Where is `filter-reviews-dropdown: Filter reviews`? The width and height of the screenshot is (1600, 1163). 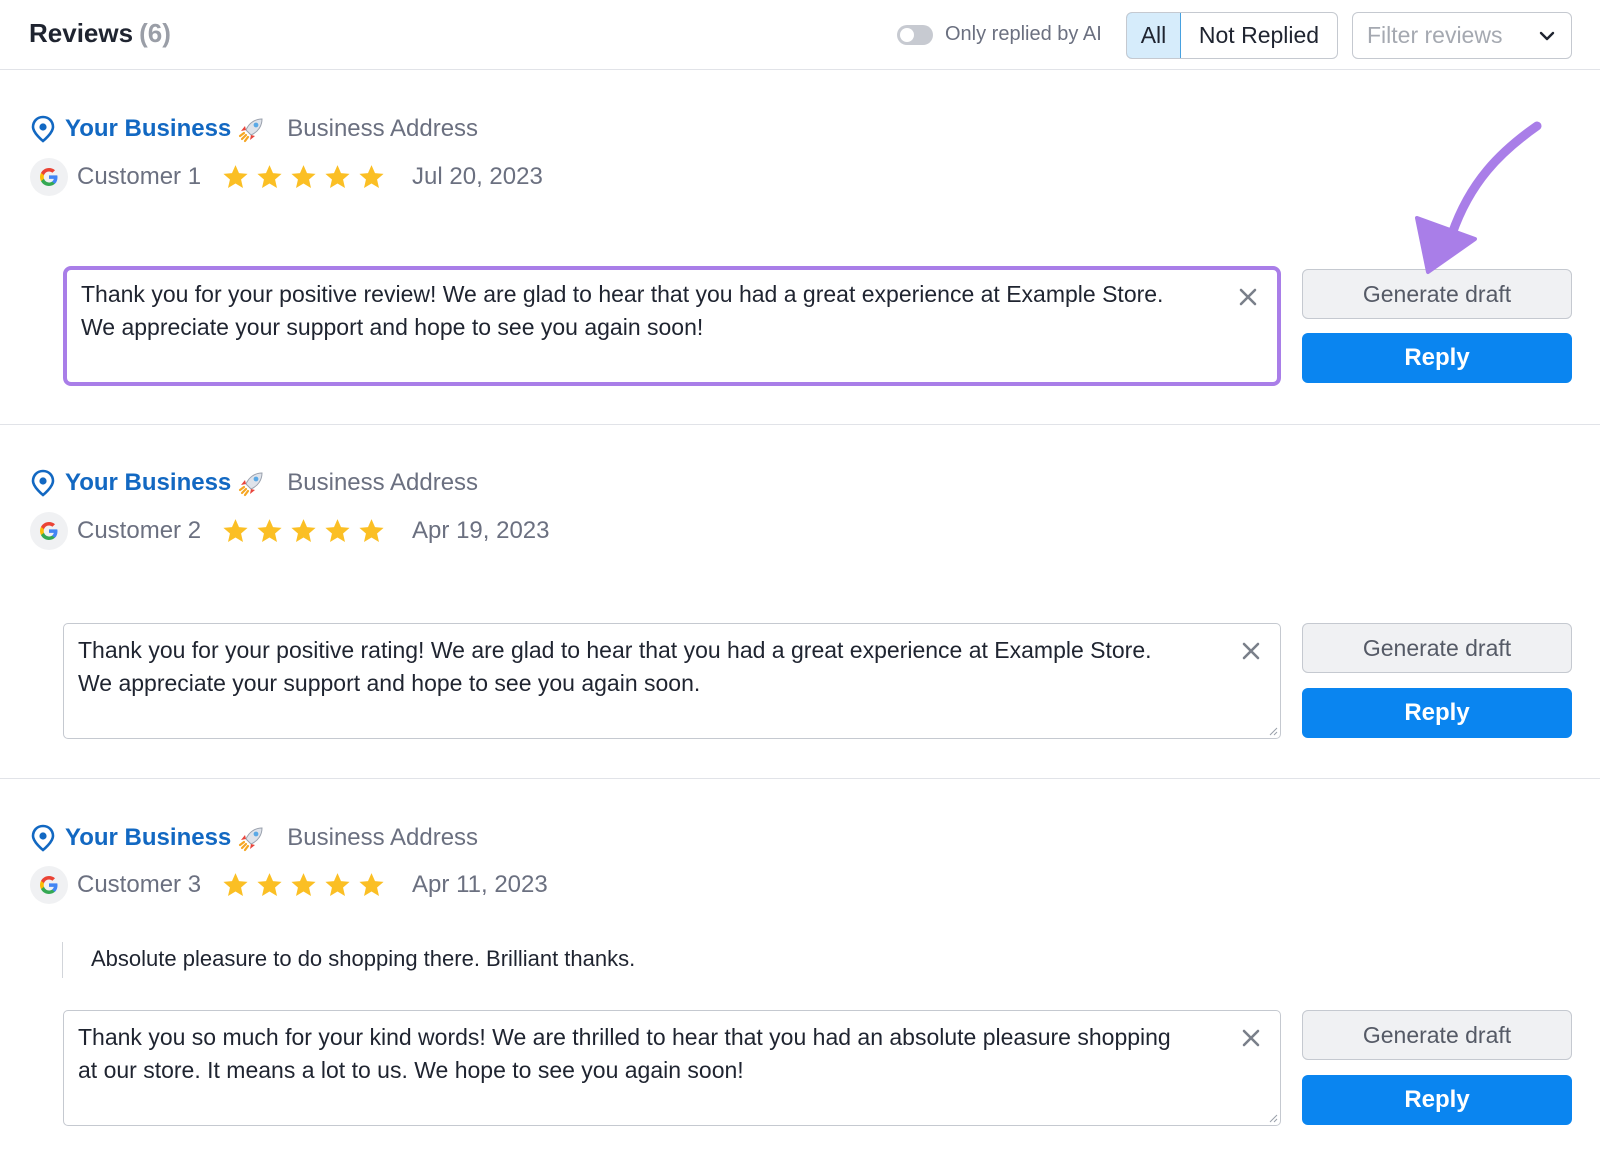
filter-reviews-dropdown: Filter reviews is located at coordinates (1462, 35).